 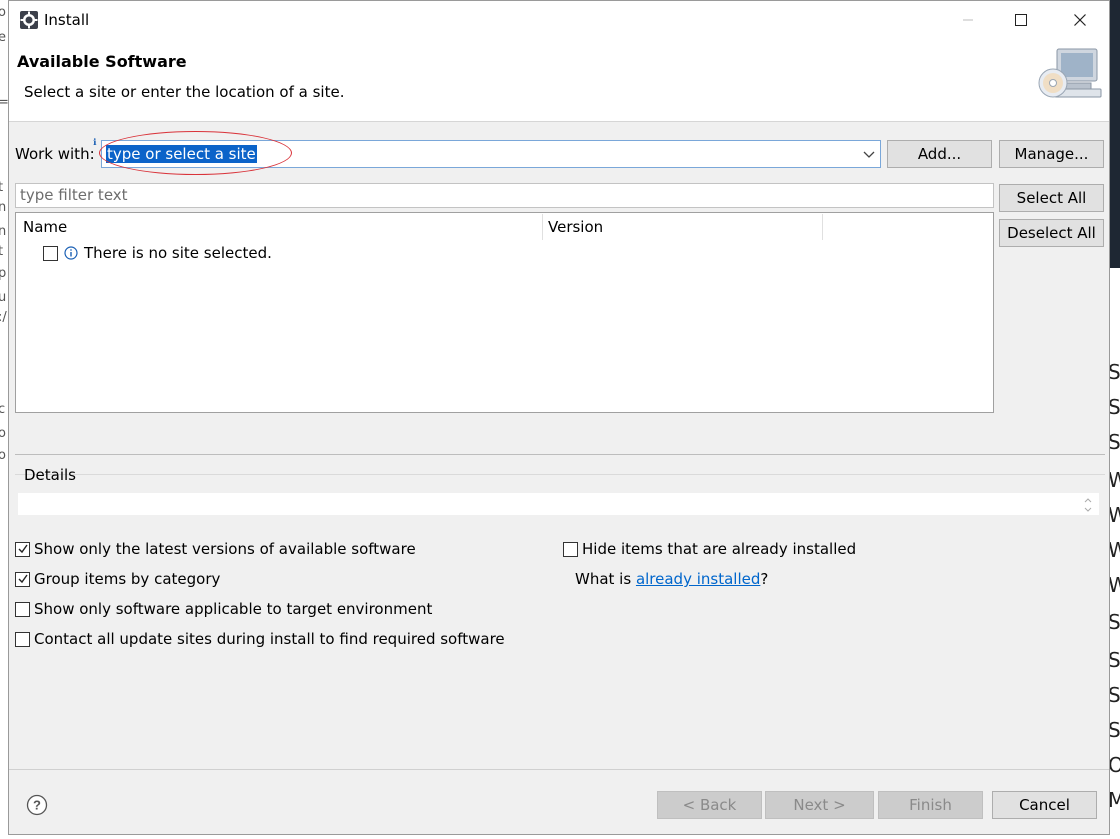 I want to click on show-applicable-checkbox, so click(x=22, y=609).